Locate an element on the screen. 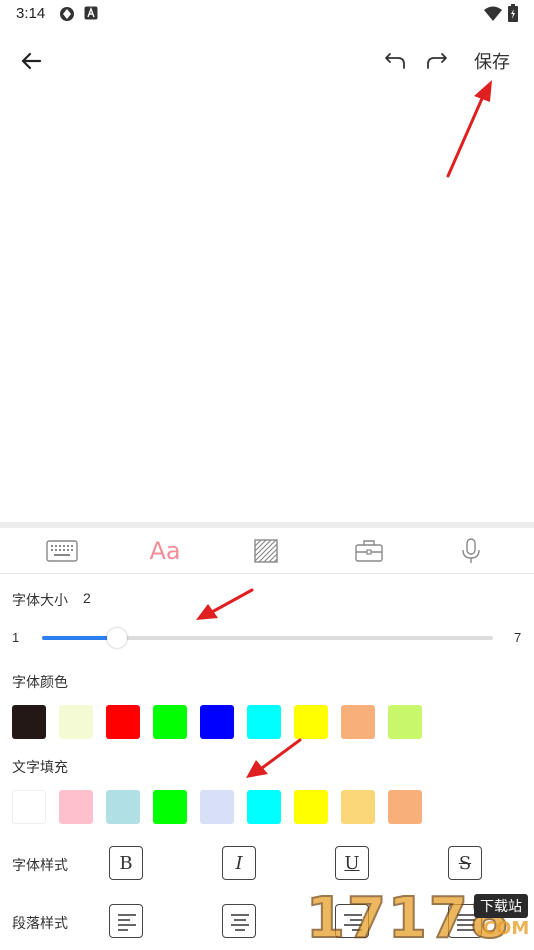  strikethrough-glyph: S is located at coordinates (465, 863).